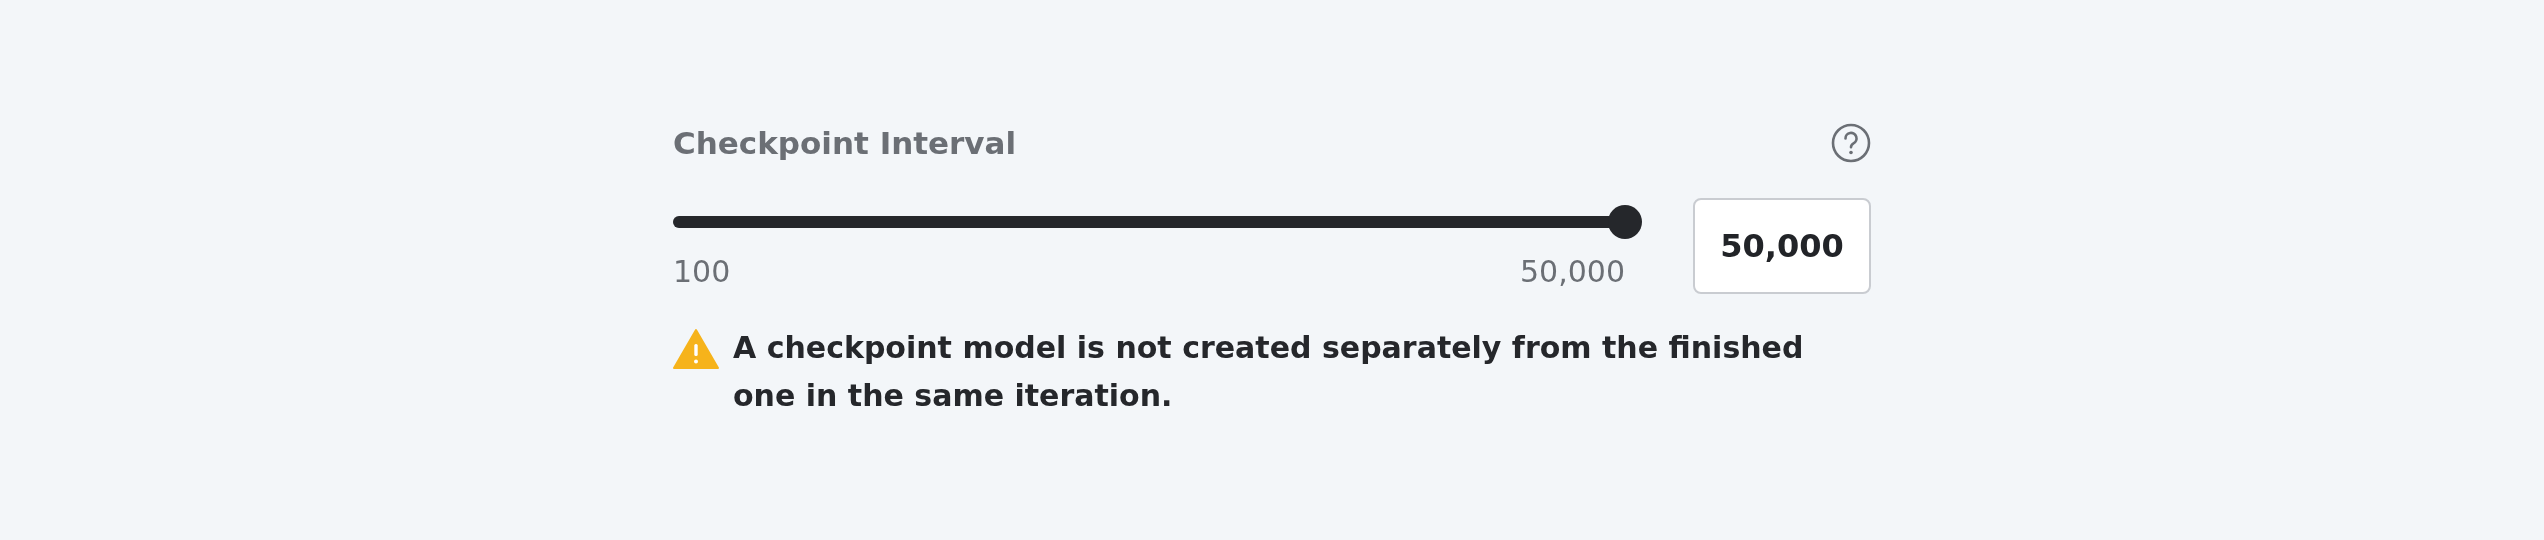 The width and height of the screenshot is (2544, 540). Describe the element at coordinates (702, 271) in the screenshot. I see `min-label: 100` at that location.